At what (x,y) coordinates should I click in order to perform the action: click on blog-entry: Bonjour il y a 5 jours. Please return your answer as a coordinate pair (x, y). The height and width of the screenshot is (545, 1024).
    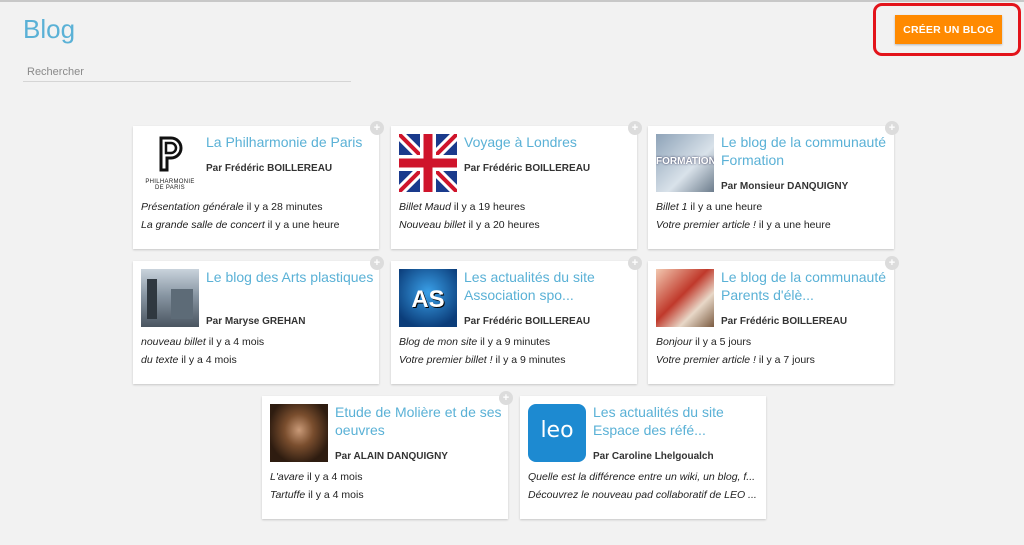
    Looking at the image, I should click on (772, 342).